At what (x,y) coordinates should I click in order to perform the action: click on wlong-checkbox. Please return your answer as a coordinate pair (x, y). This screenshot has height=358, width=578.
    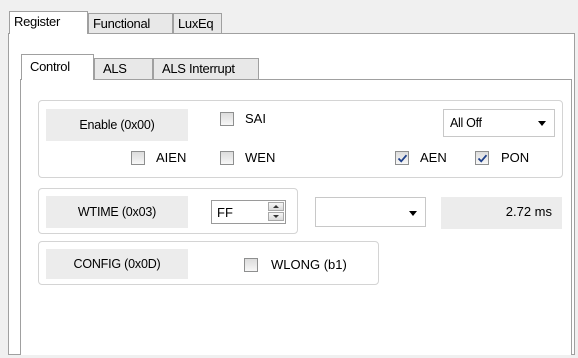
    Looking at the image, I should click on (251, 265).